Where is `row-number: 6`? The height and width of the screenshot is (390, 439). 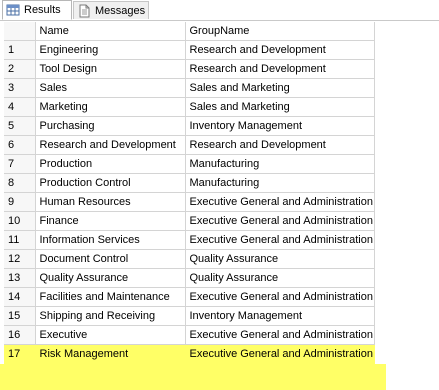 row-number: 6 is located at coordinates (20, 145).